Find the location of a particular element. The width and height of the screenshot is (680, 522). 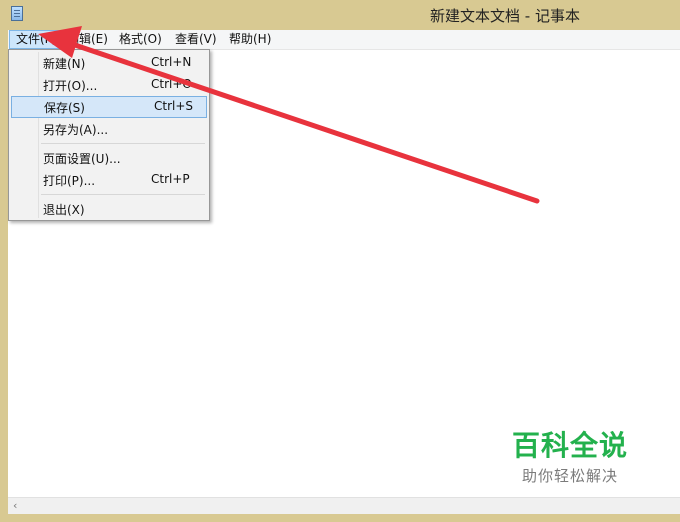

menu-item-label: 新建(N) is located at coordinates (64, 64).